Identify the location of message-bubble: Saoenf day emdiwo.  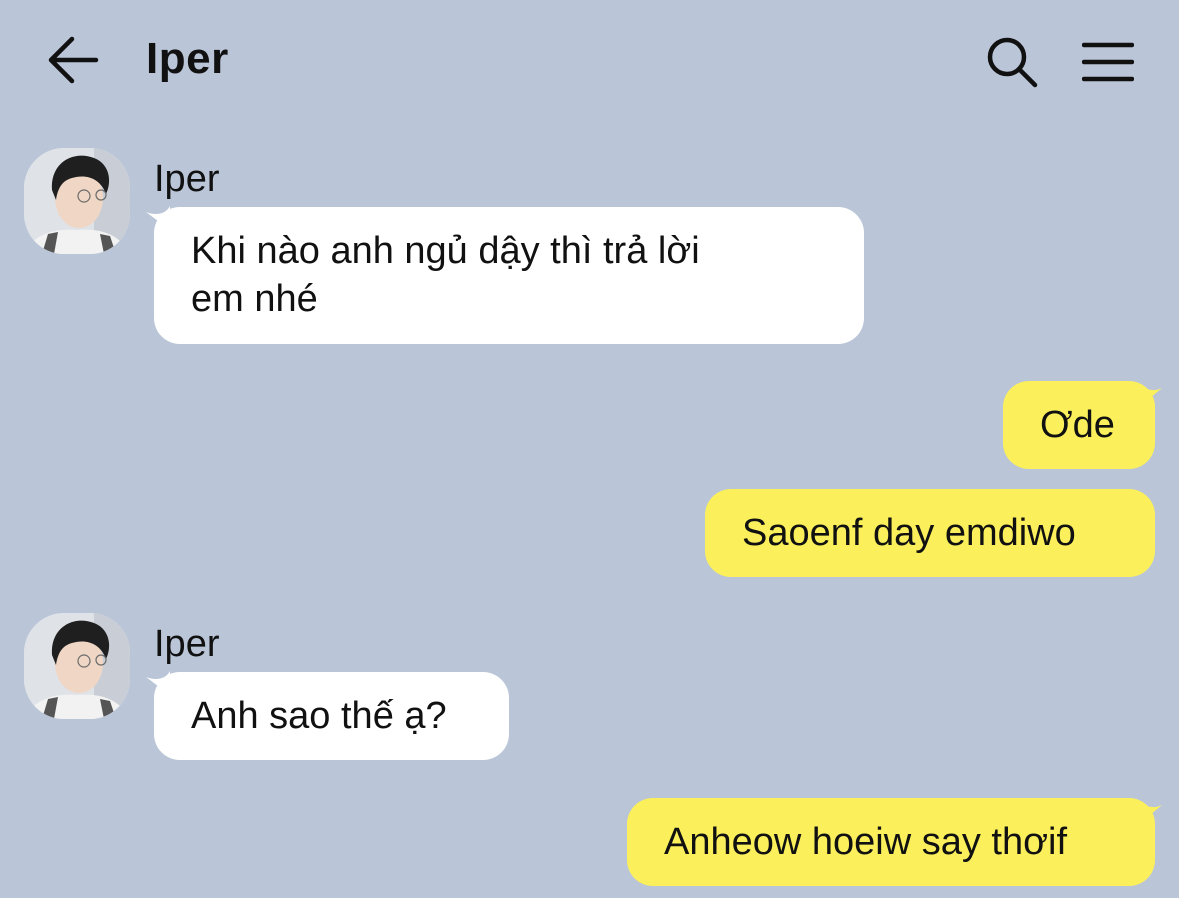
(930, 533).